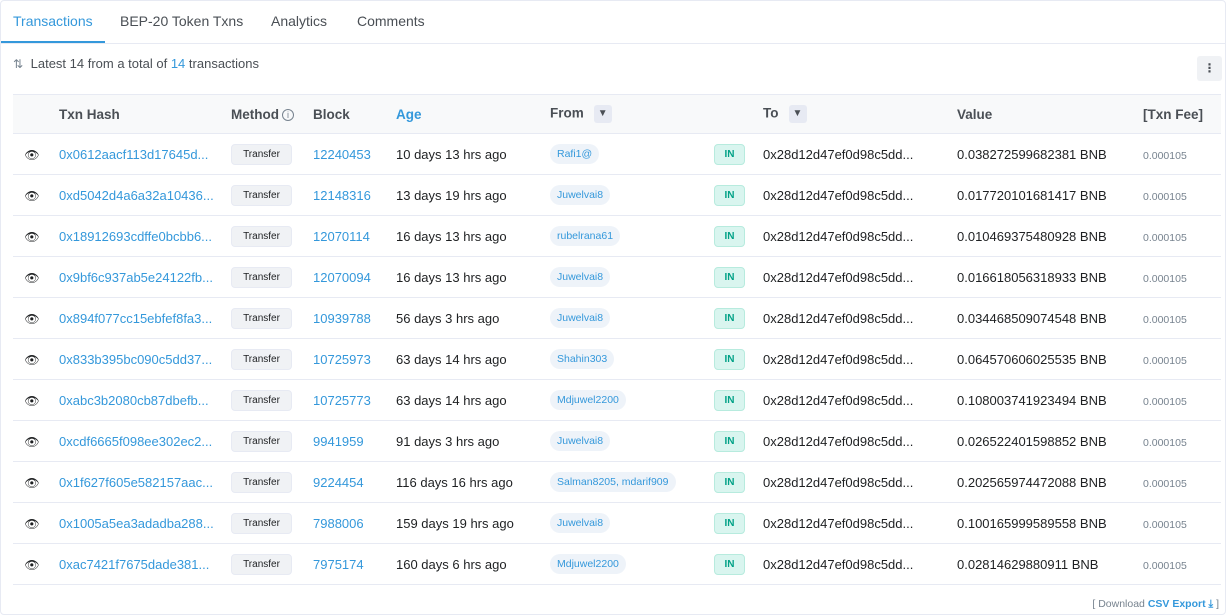 The height and width of the screenshot is (615, 1226). Describe the element at coordinates (53, 22) in the screenshot. I see `tab-transactions: Transactions` at that location.